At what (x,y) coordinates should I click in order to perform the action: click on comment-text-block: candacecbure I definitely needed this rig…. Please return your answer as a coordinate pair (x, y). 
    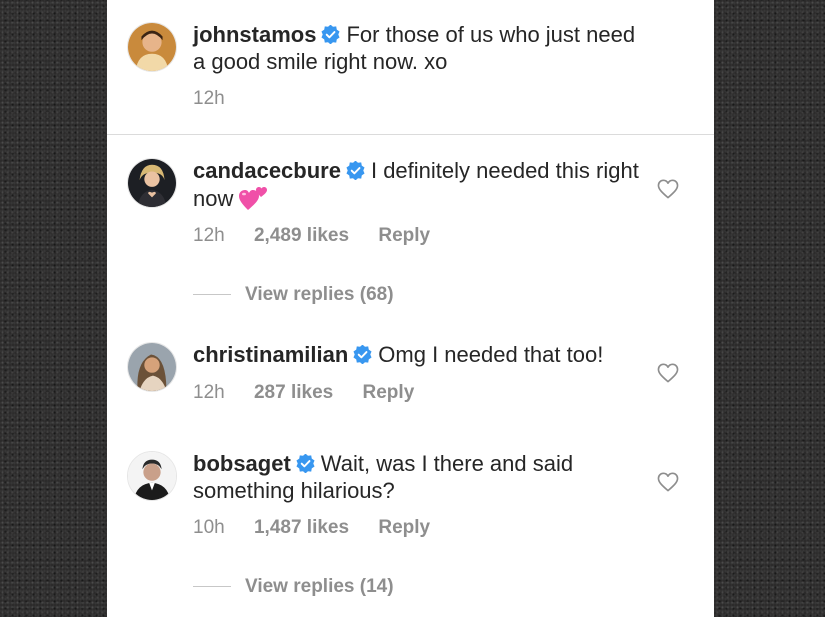
    Looking at the image, I should click on (418, 184).